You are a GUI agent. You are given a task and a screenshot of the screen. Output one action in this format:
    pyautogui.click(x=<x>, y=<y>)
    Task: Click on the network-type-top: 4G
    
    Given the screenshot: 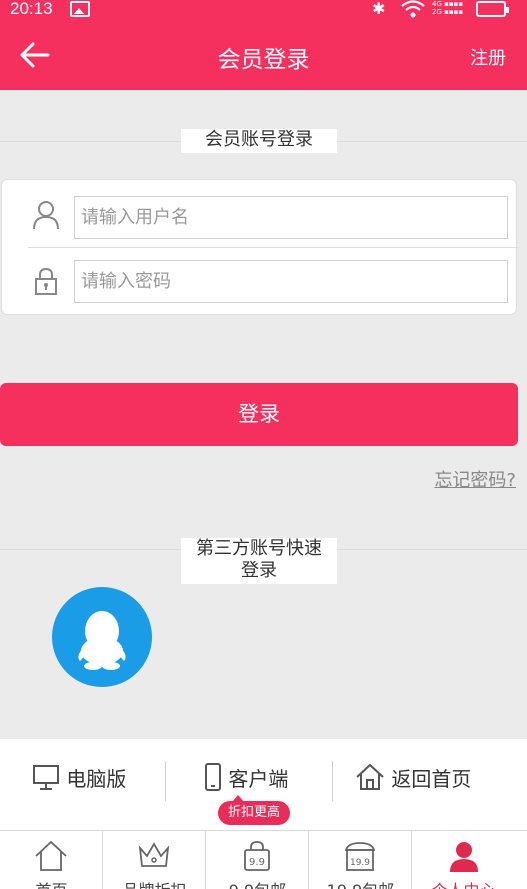 What is the action you would take?
    pyautogui.click(x=437, y=4)
    